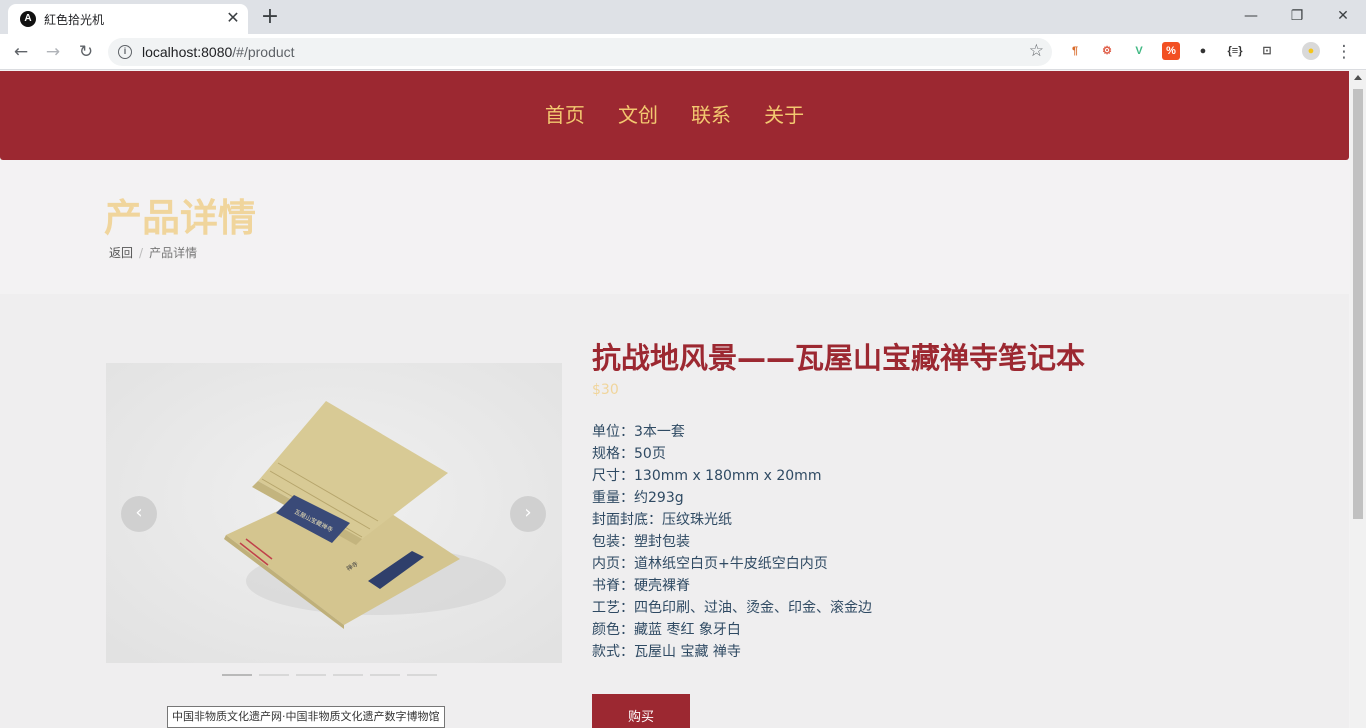  What do you see at coordinates (839, 358) in the screenshot?
I see `product-name: 抗战地风景——瓦屋山宝藏禅寺笔记本` at bounding box center [839, 358].